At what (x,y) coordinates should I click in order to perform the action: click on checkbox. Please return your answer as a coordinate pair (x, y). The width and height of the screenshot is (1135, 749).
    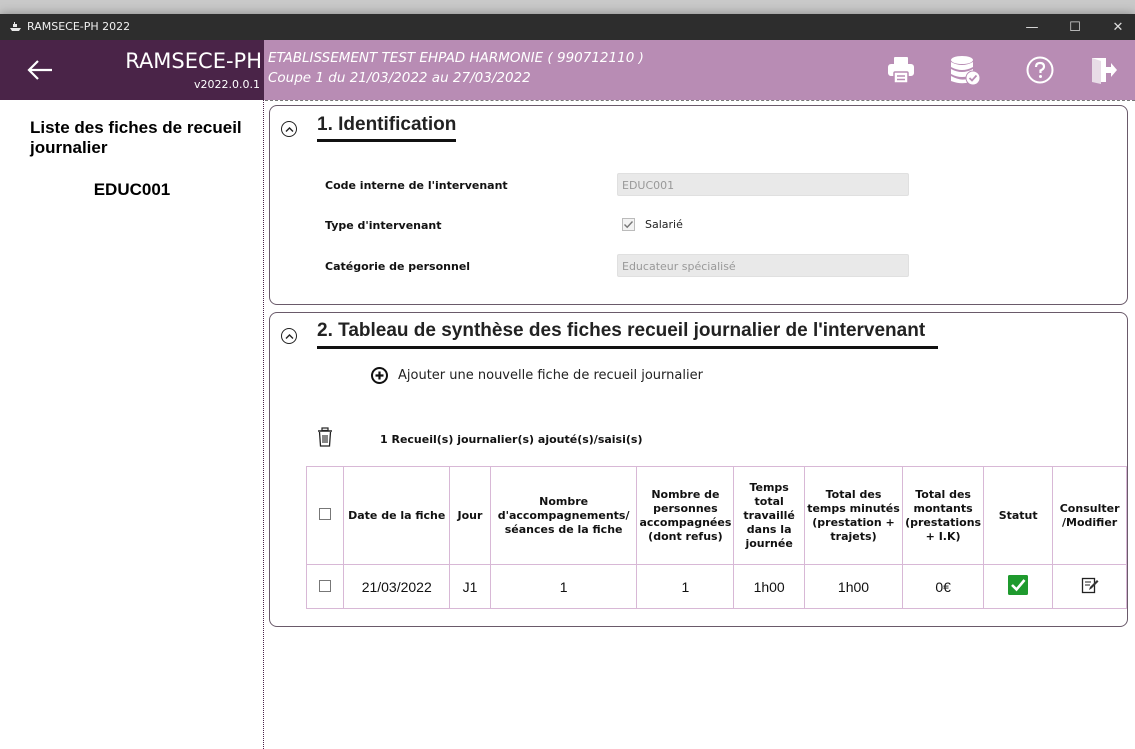
    Looking at the image, I should click on (628, 224).